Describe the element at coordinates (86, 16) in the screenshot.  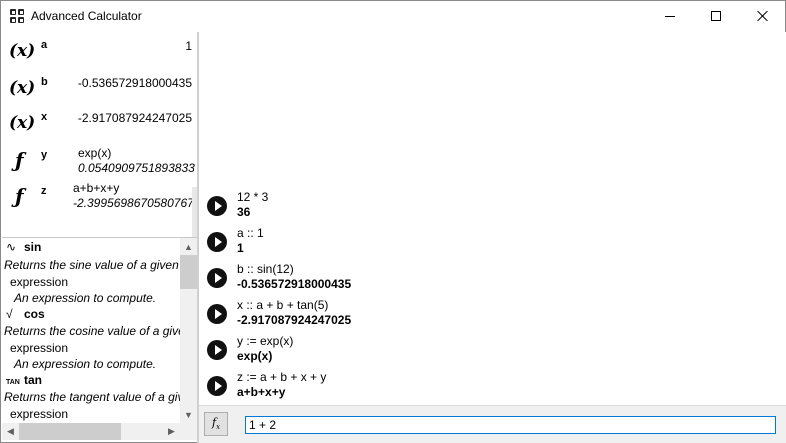
I see `window-title: Advanced Calculator` at that location.